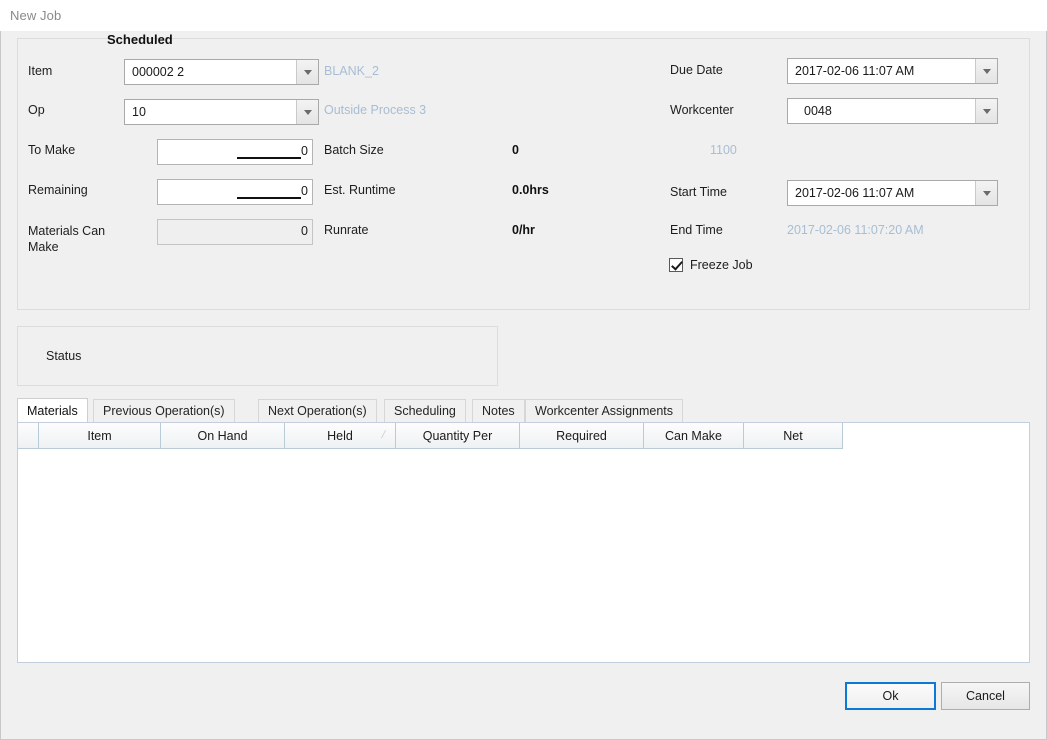 The width and height of the screenshot is (1047, 740). I want to click on column-header-item: Item, so click(100, 436).